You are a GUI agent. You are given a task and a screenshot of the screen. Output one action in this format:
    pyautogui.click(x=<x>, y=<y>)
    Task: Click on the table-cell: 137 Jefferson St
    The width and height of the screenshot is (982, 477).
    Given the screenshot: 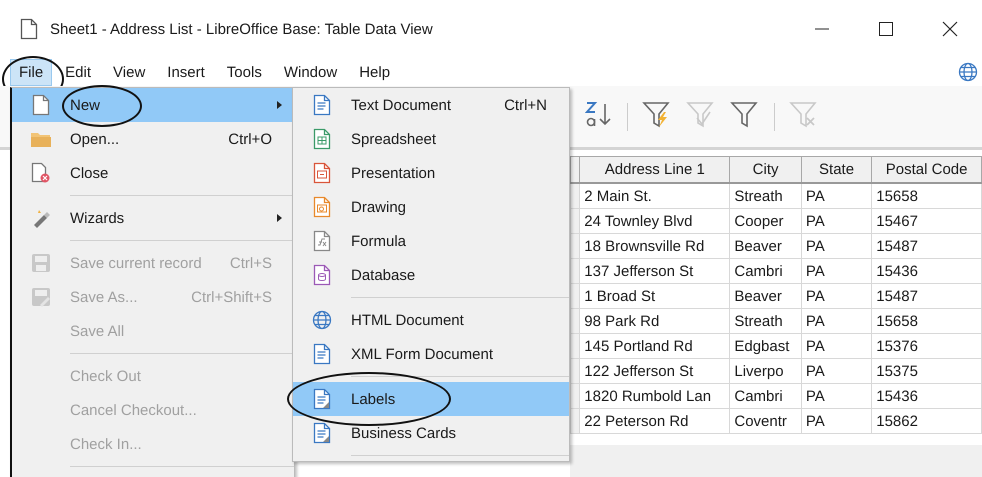 What is the action you would take?
    pyautogui.click(x=655, y=271)
    